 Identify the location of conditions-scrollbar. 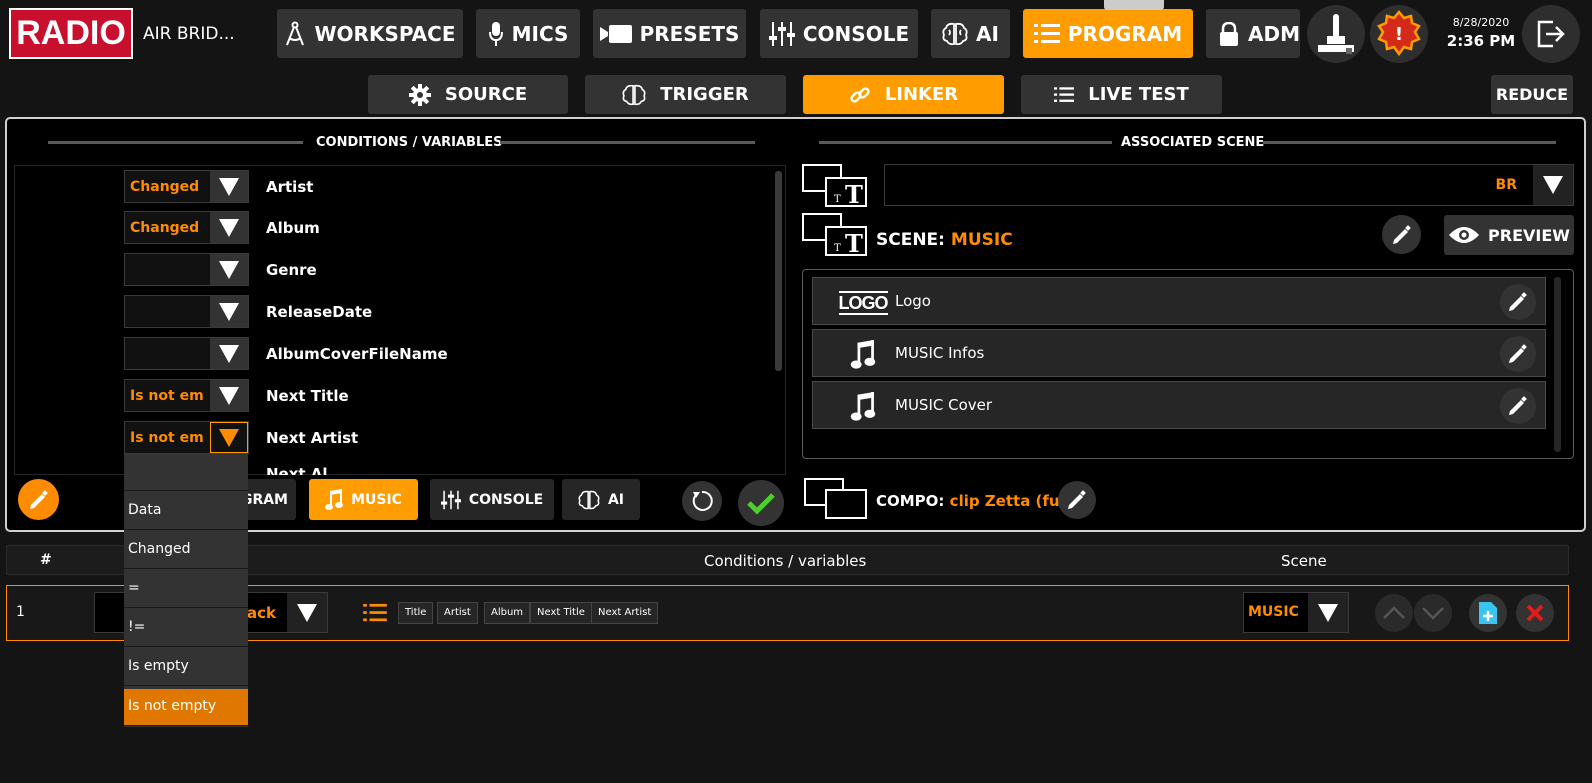
(778, 271).